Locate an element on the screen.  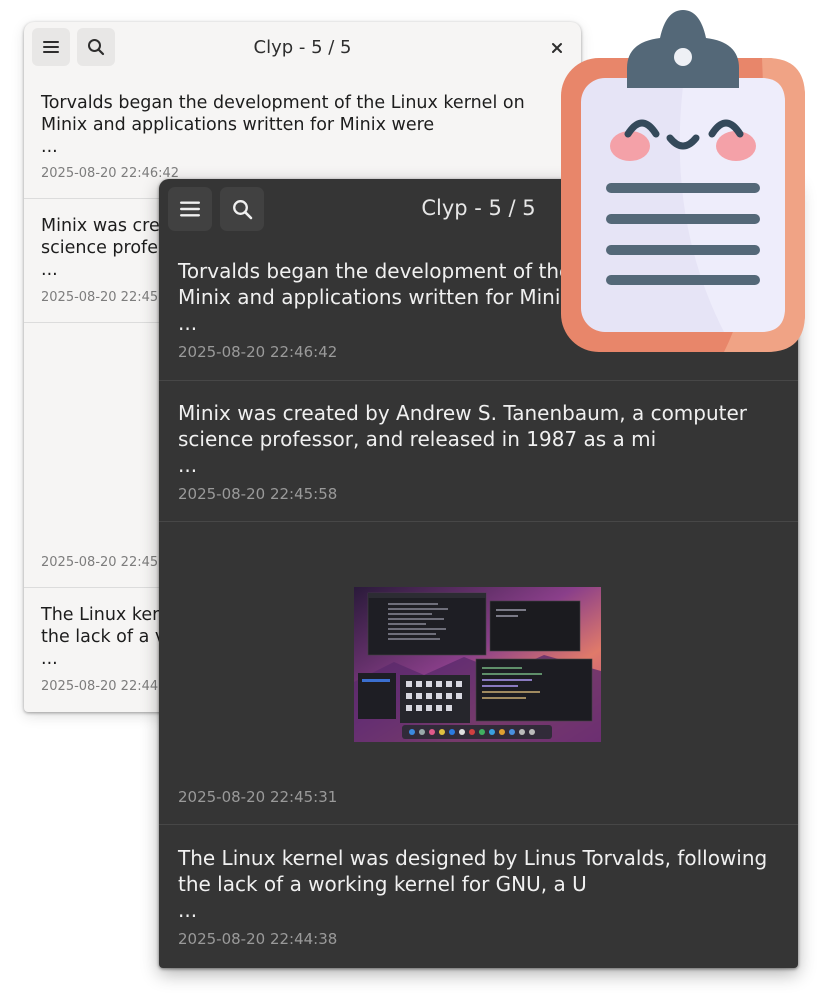
item-timestamp: 2025-08-20 22:46:42 is located at coordinates (258, 352).